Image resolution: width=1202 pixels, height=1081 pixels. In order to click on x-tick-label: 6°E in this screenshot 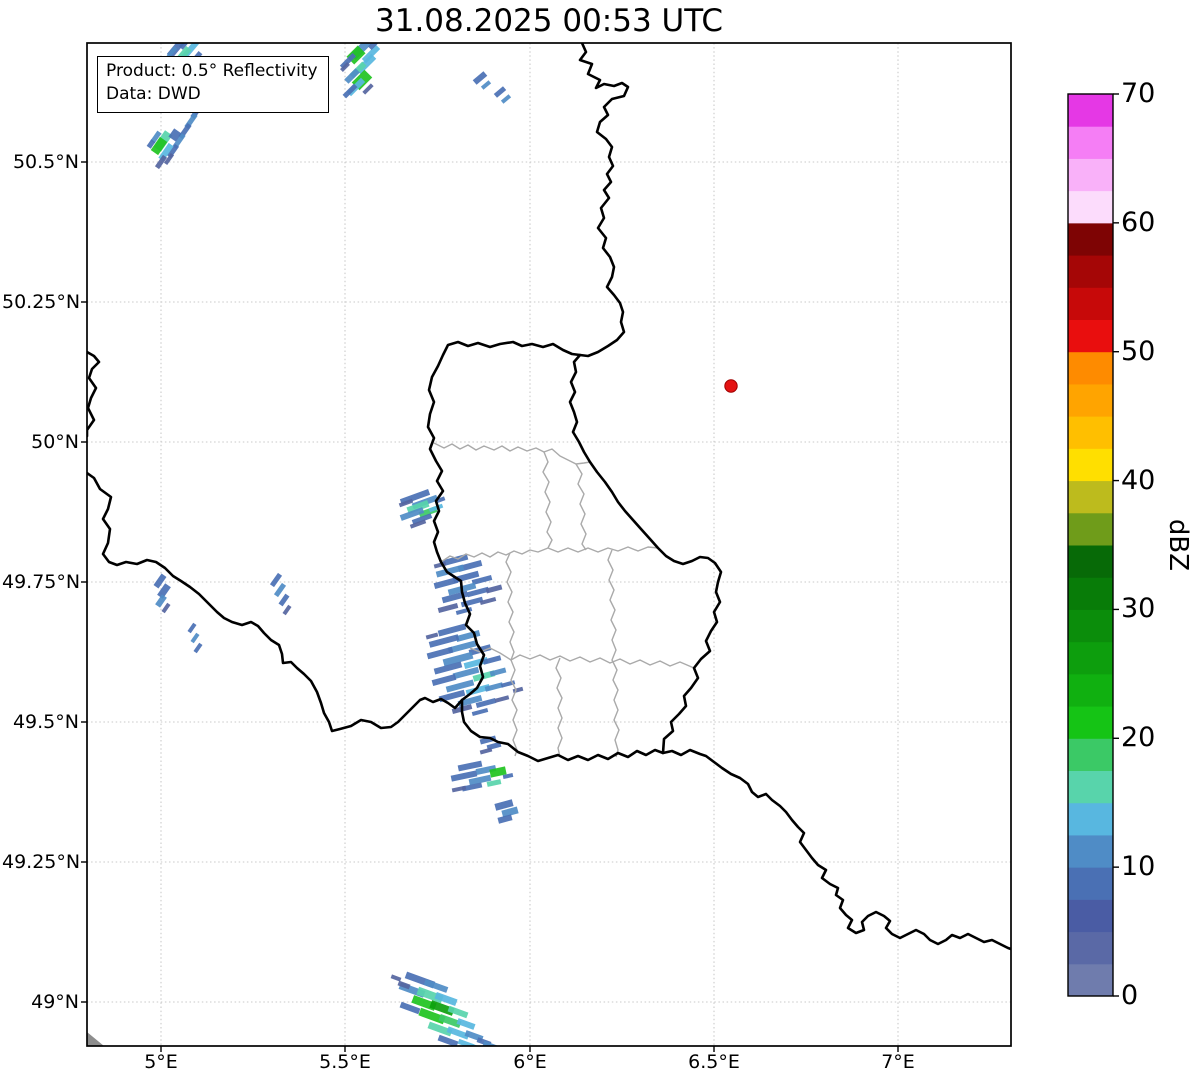, I will do `click(530, 1062)`.